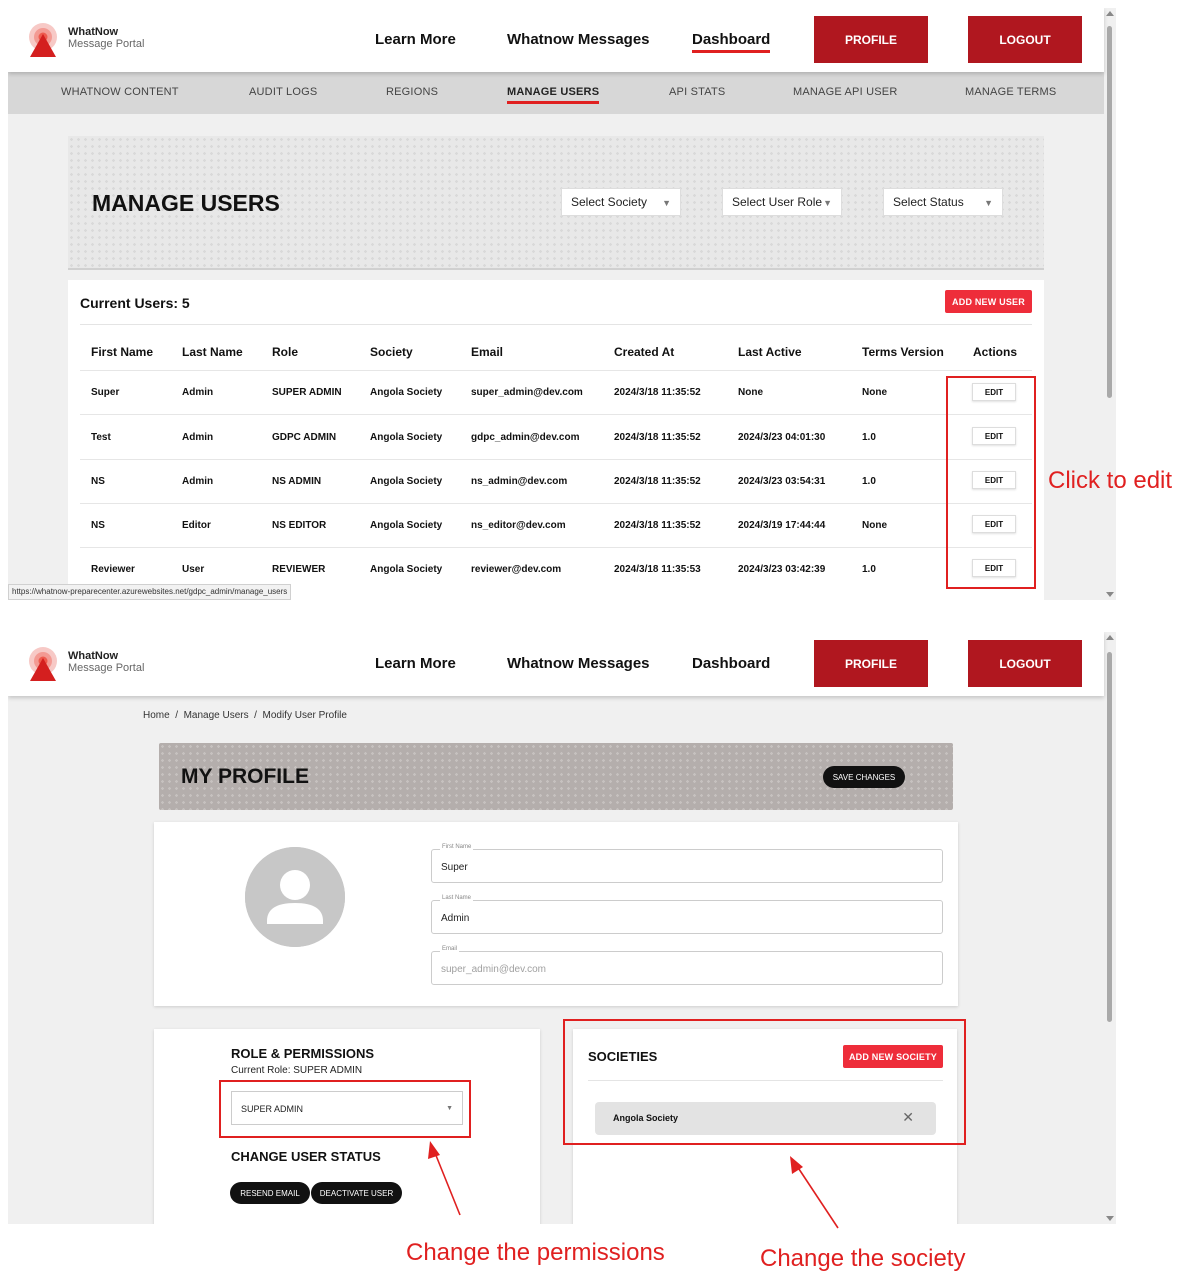 The width and height of the screenshot is (1194, 1275). Describe the element at coordinates (93, 656) in the screenshot. I see `brand-title: WhatNow` at that location.